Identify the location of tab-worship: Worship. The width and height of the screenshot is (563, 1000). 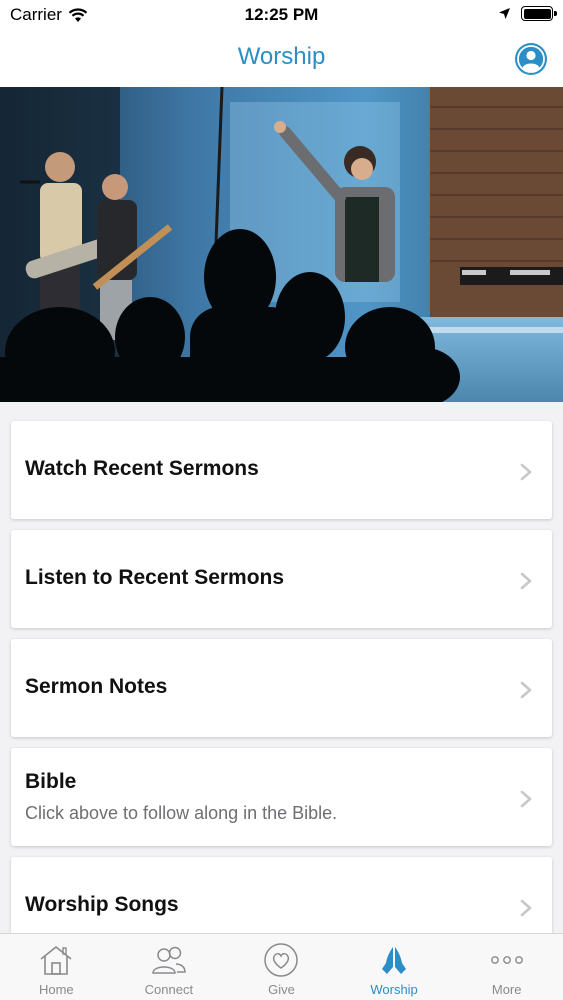
(394, 967).